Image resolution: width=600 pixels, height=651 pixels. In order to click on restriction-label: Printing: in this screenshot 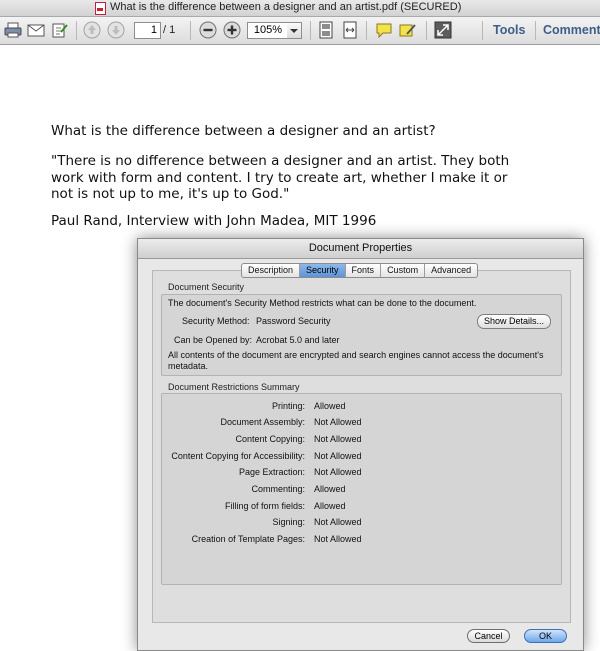, I will do `click(288, 406)`.